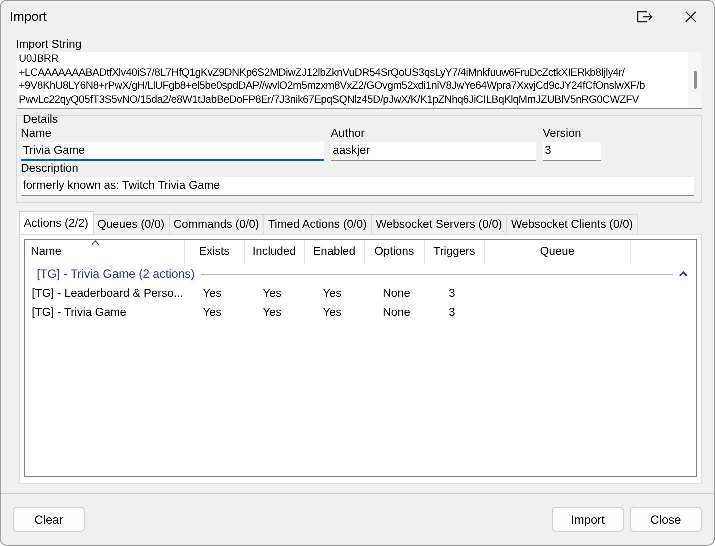 Image resolution: width=715 pixels, height=546 pixels. What do you see at coordinates (41, 120) in the screenshot?
I see `details-title: Details` at bounding box center [41, 120].